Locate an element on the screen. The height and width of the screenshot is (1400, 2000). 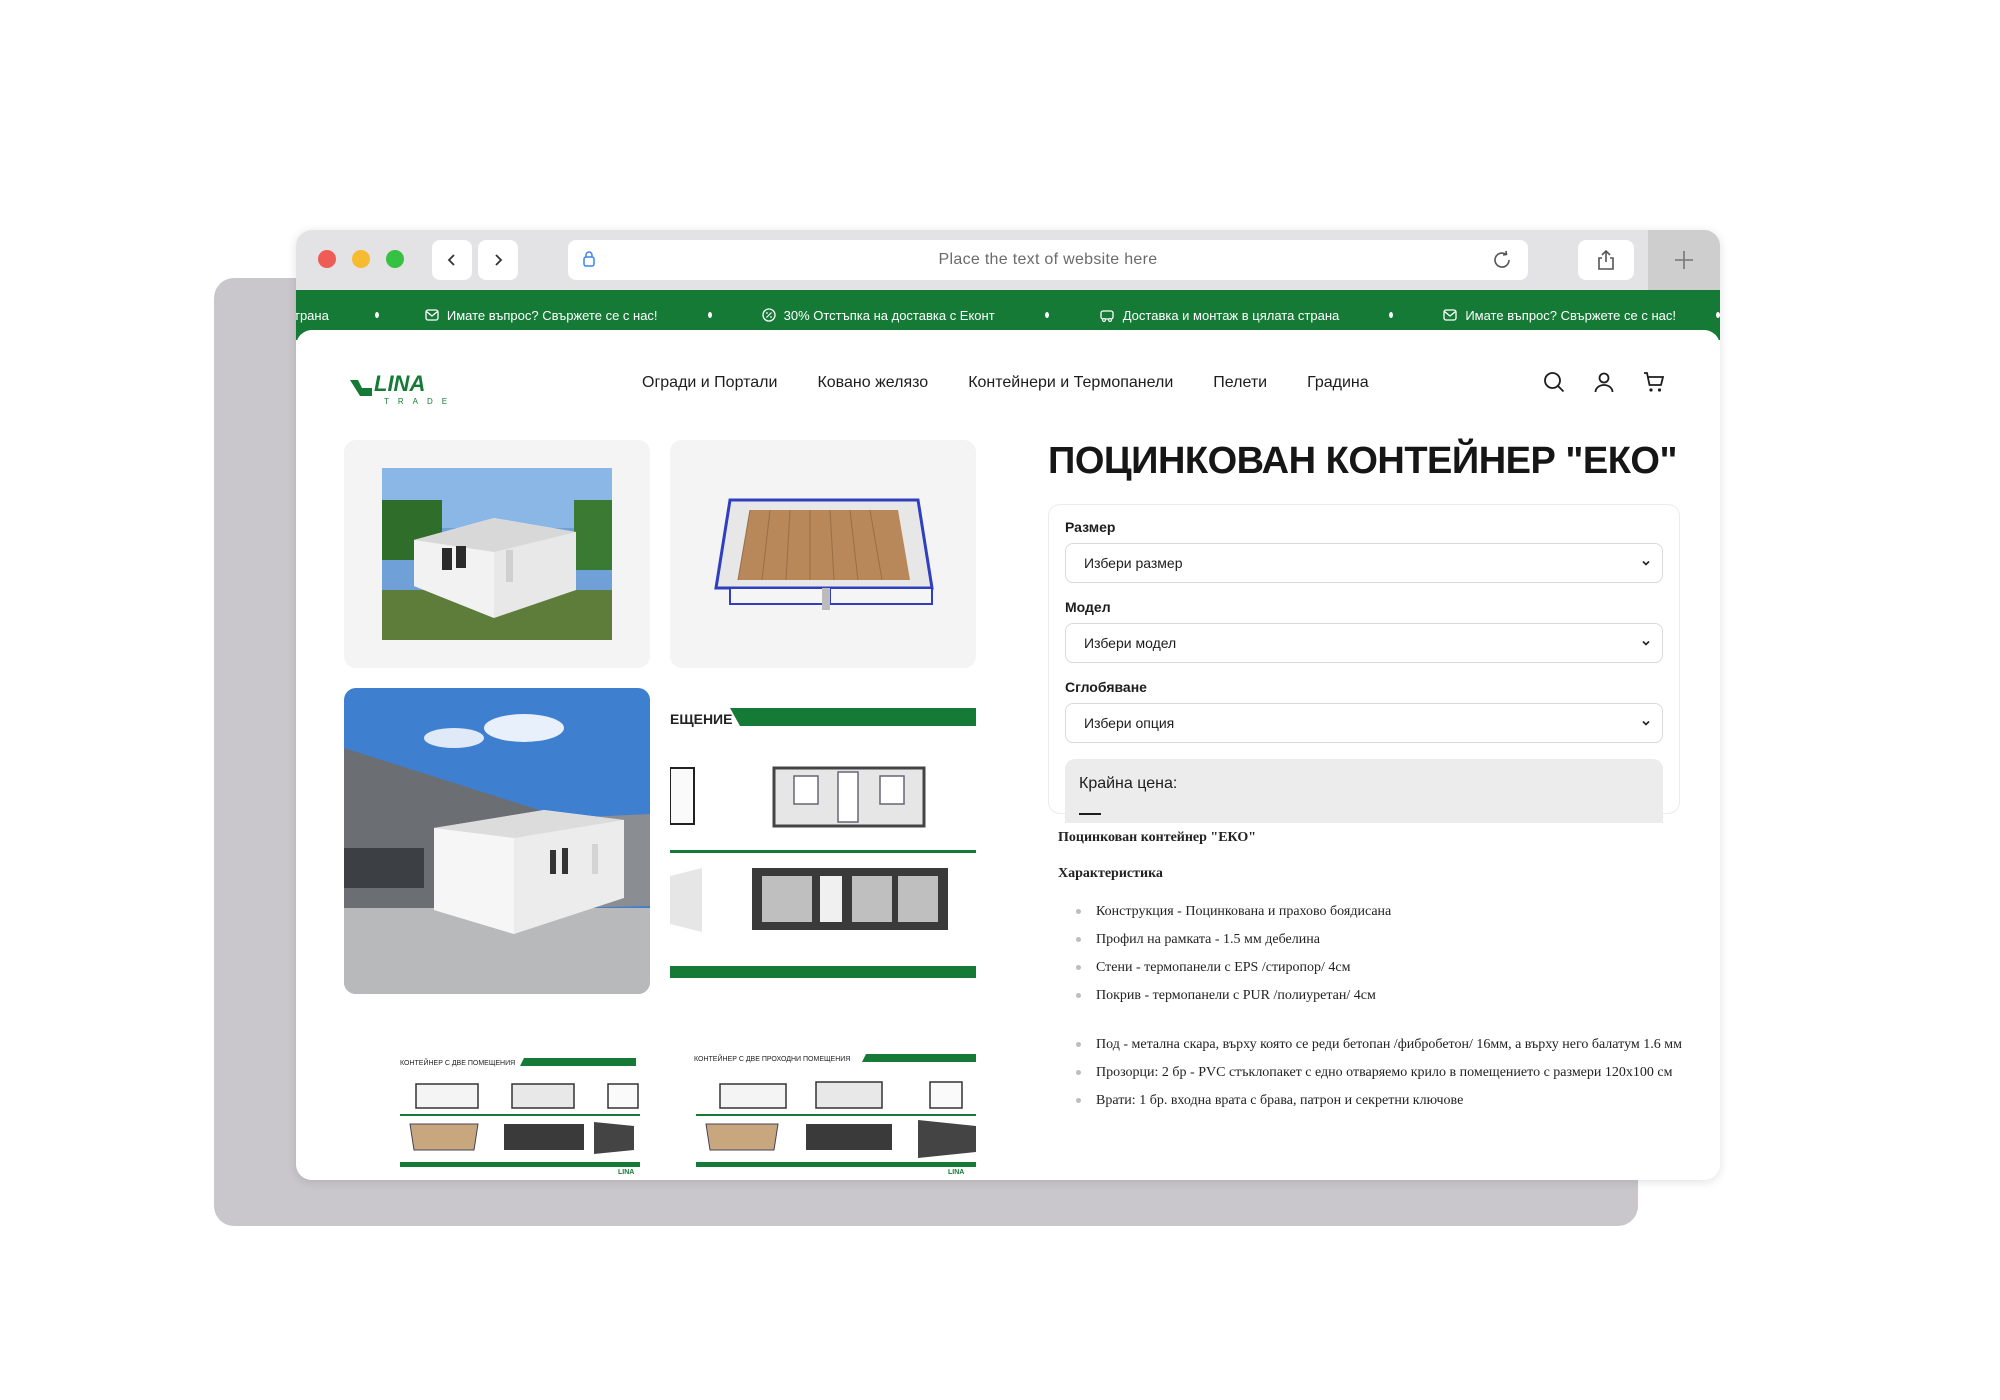
container-site-photo is located at coordinates (497, 841).